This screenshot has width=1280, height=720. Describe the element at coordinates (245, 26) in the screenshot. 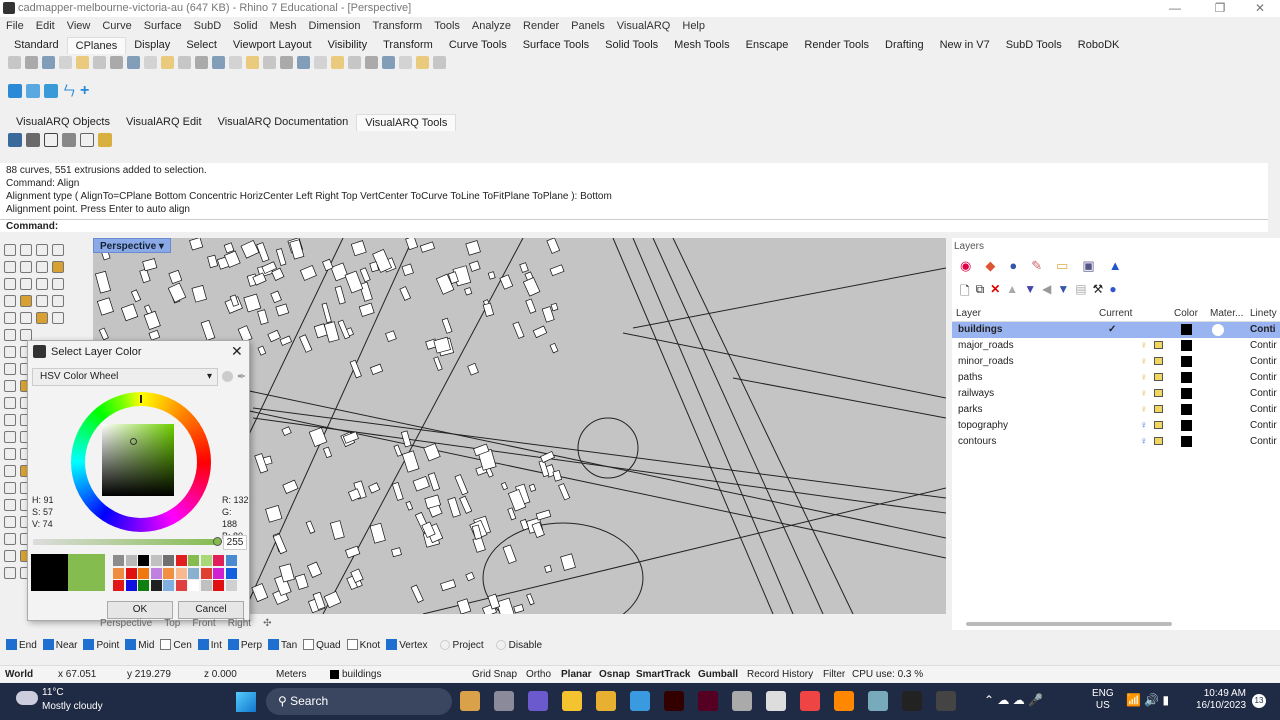

I see `menu-solid: Solid` at that location.